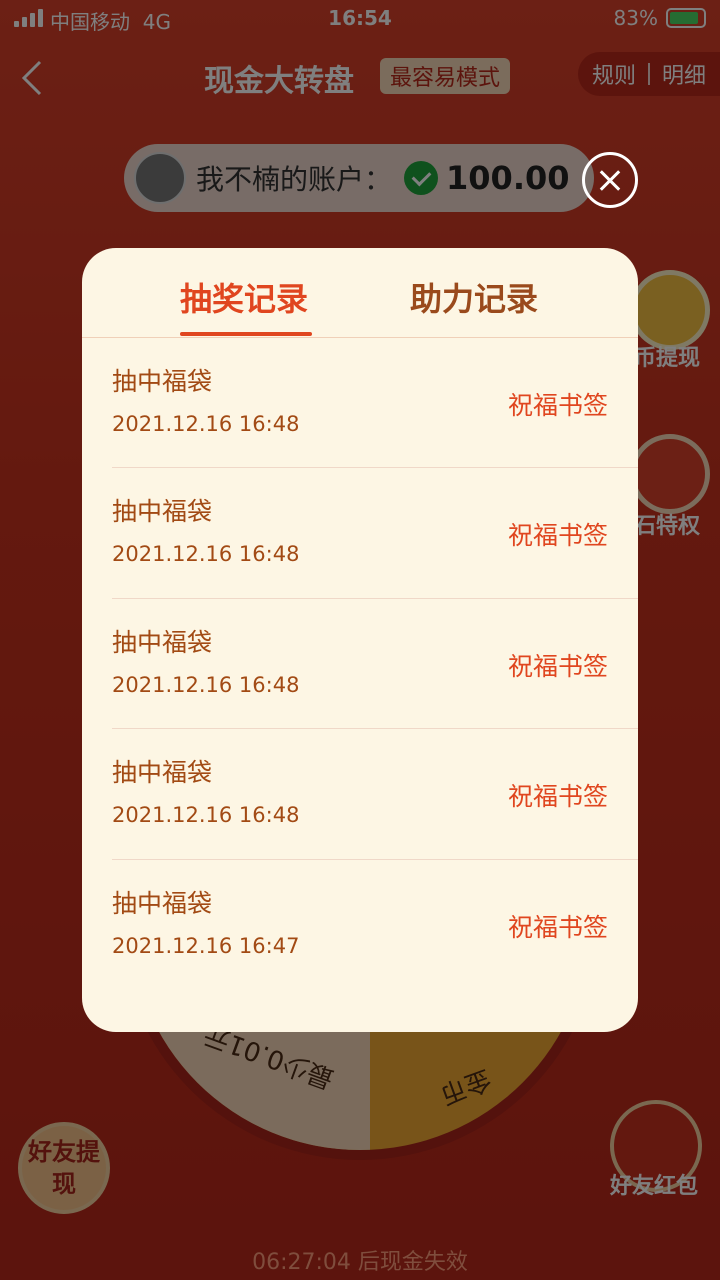 The width and height of the screenshot is (720, 1280). Describe the element at coordinates (244, 297) in the screenshot. I see `tab-draw-records: 抽奖记录` at that location.